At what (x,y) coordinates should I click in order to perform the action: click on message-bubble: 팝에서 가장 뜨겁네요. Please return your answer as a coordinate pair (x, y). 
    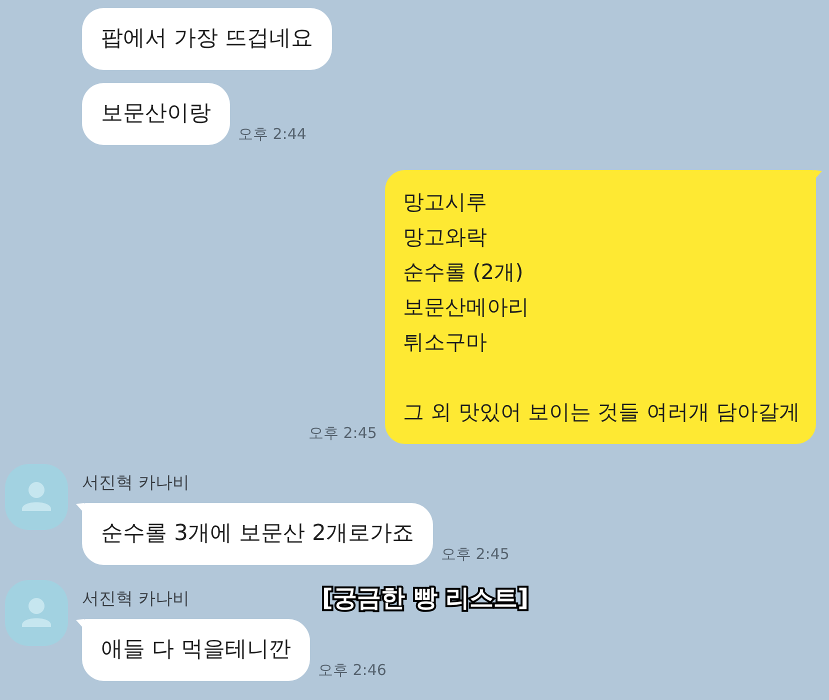
    Looking at the image, I should click on (207, 39).